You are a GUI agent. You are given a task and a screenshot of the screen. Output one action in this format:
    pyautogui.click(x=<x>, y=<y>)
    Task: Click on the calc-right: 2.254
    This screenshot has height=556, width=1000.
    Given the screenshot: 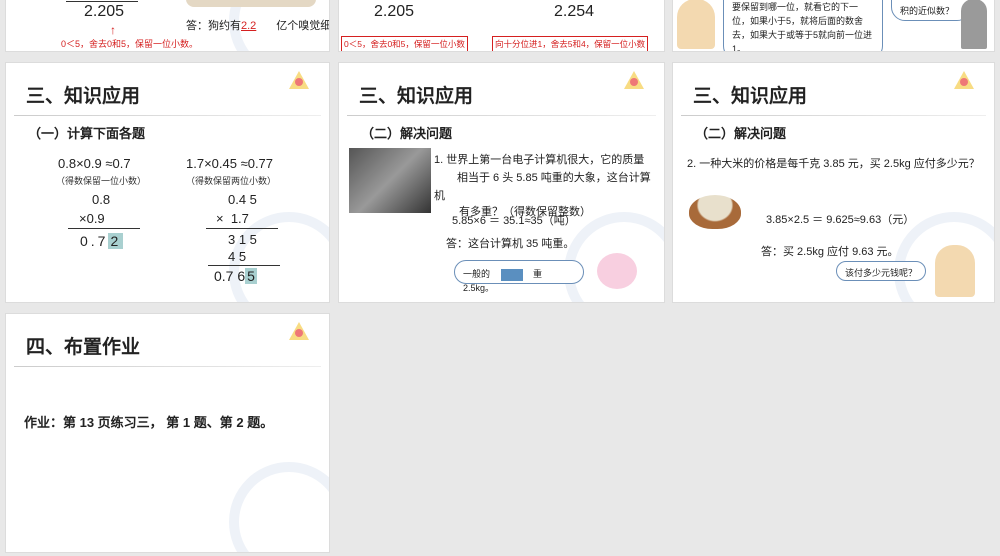 What is the action you would take?
    pyautogui.click(x=574, y=11)
    